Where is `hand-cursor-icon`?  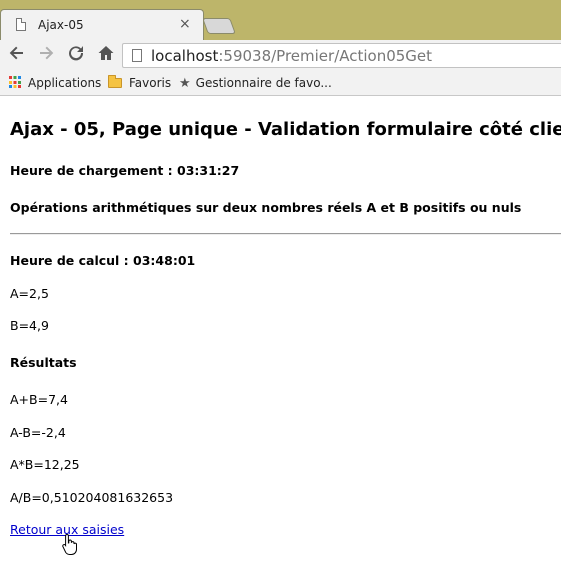 hand-cursor-icon is located at coordinates (70, 544).